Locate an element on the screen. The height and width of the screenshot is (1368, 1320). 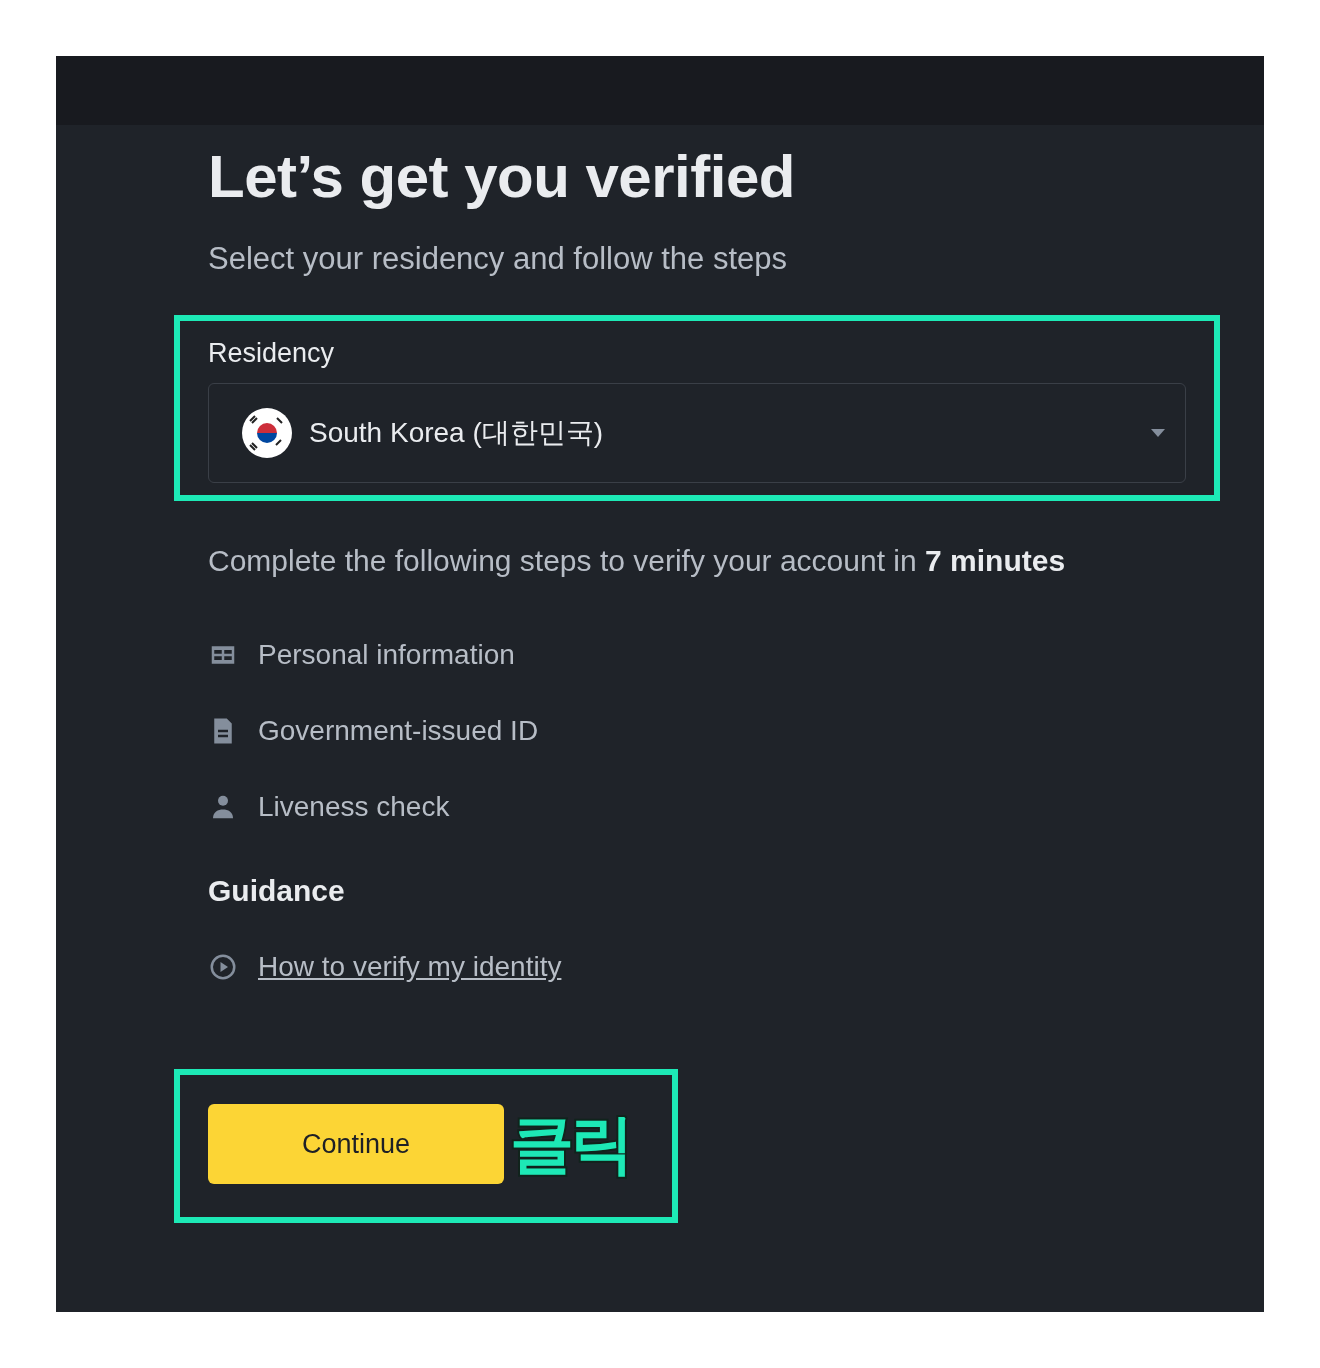
guide-link: How to verify my identity is located at coordinates (410, 967).